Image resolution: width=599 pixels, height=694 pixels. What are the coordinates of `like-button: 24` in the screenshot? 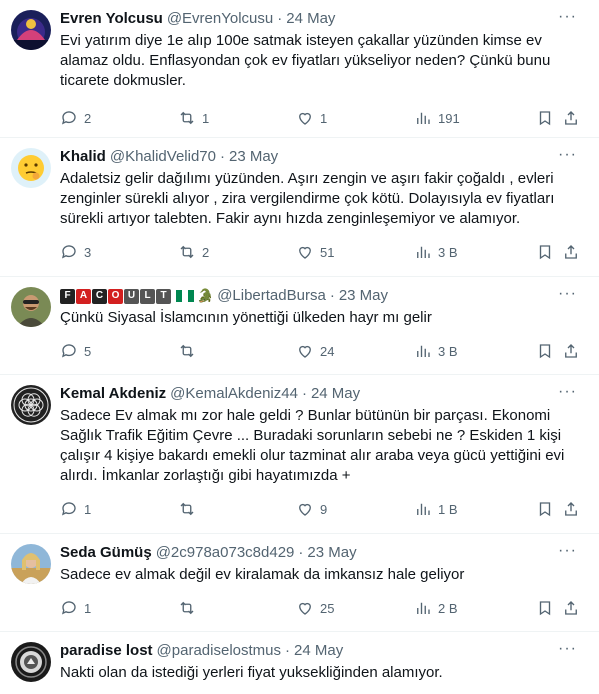 It's located at (355, 351).